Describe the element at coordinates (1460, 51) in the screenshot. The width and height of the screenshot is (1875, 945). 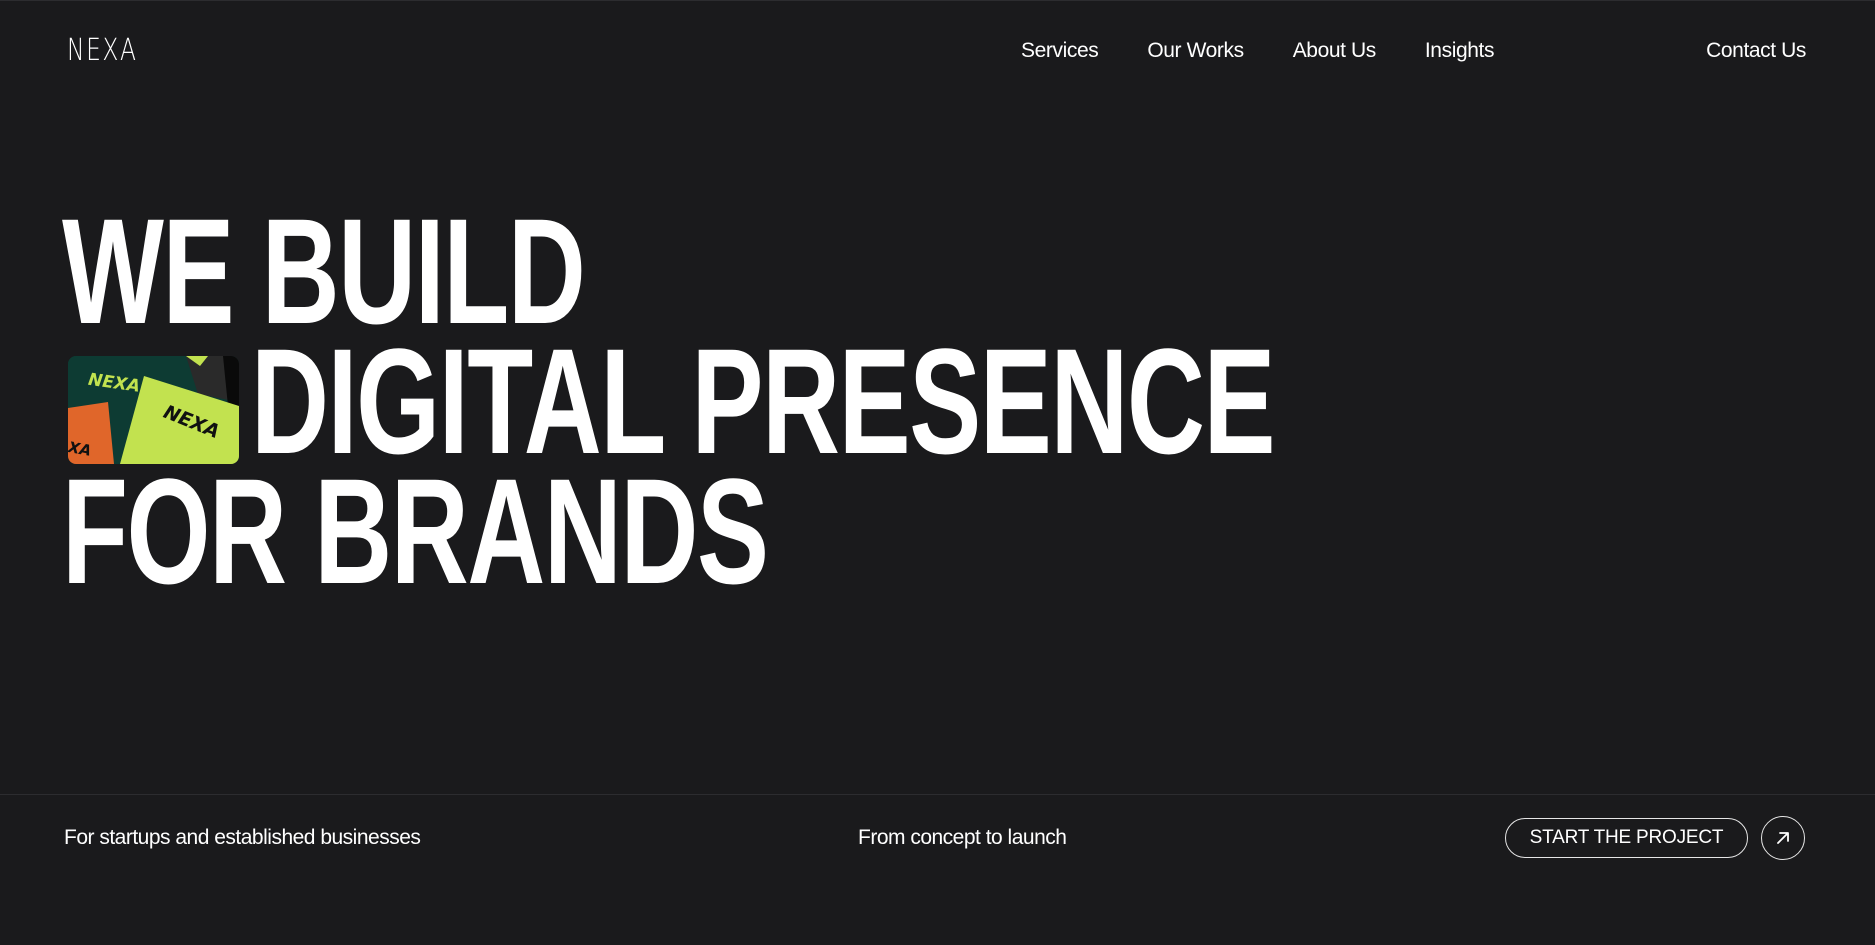
I see `nav-item-insights: Insights` at that location.